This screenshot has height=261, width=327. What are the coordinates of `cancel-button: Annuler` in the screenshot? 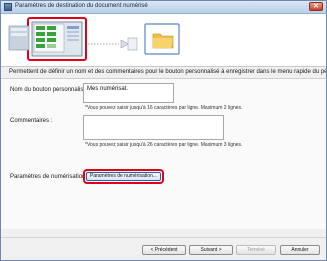 It's located at (300, 250).